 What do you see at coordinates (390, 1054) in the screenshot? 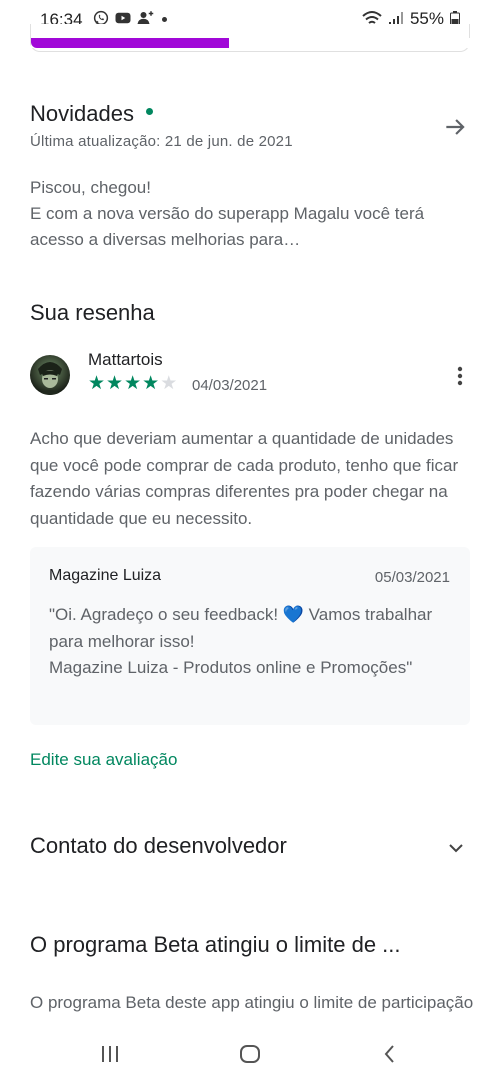
I see `back-icon` at bounding box center [390, 1054].